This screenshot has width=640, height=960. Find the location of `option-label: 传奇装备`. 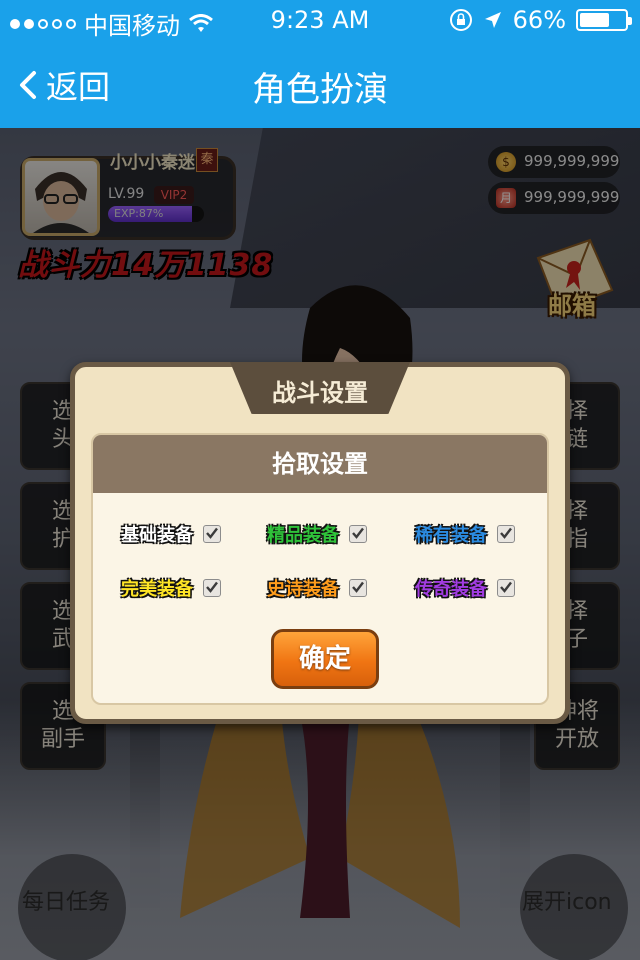

option-label: 传奇装备 is located at coordinates (451, 589).